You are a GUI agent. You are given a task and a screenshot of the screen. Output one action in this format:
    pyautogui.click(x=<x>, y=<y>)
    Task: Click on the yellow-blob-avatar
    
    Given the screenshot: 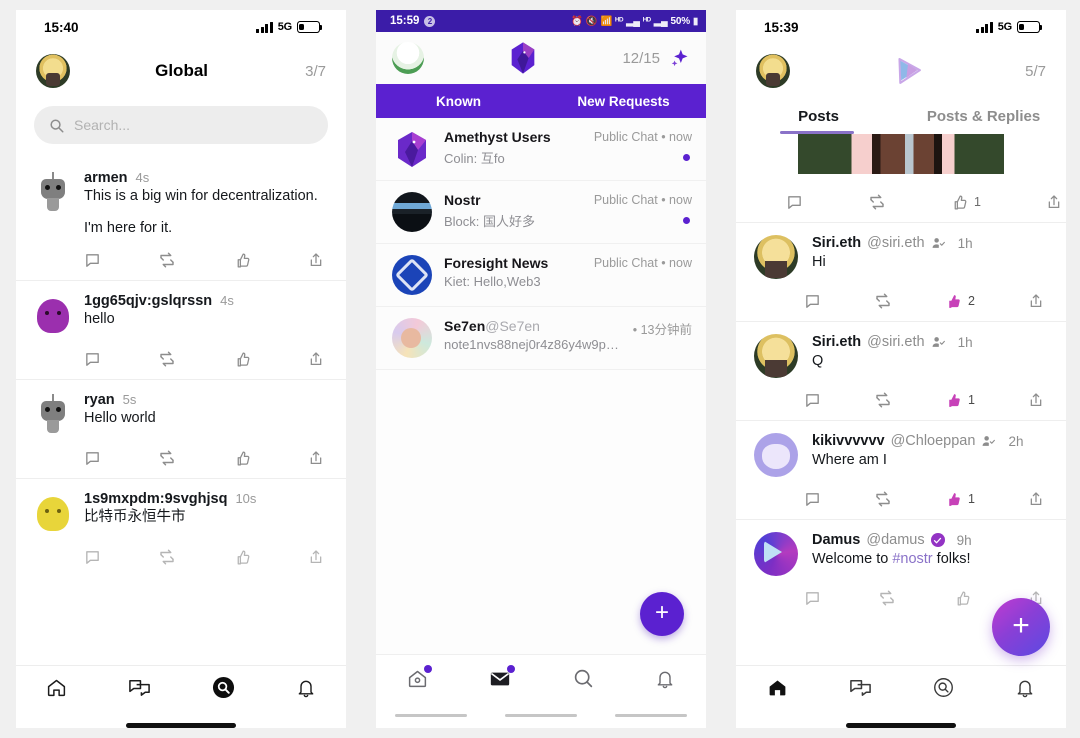 What is the action you would take?
    pyautogui.click(x=53, y=513)
    